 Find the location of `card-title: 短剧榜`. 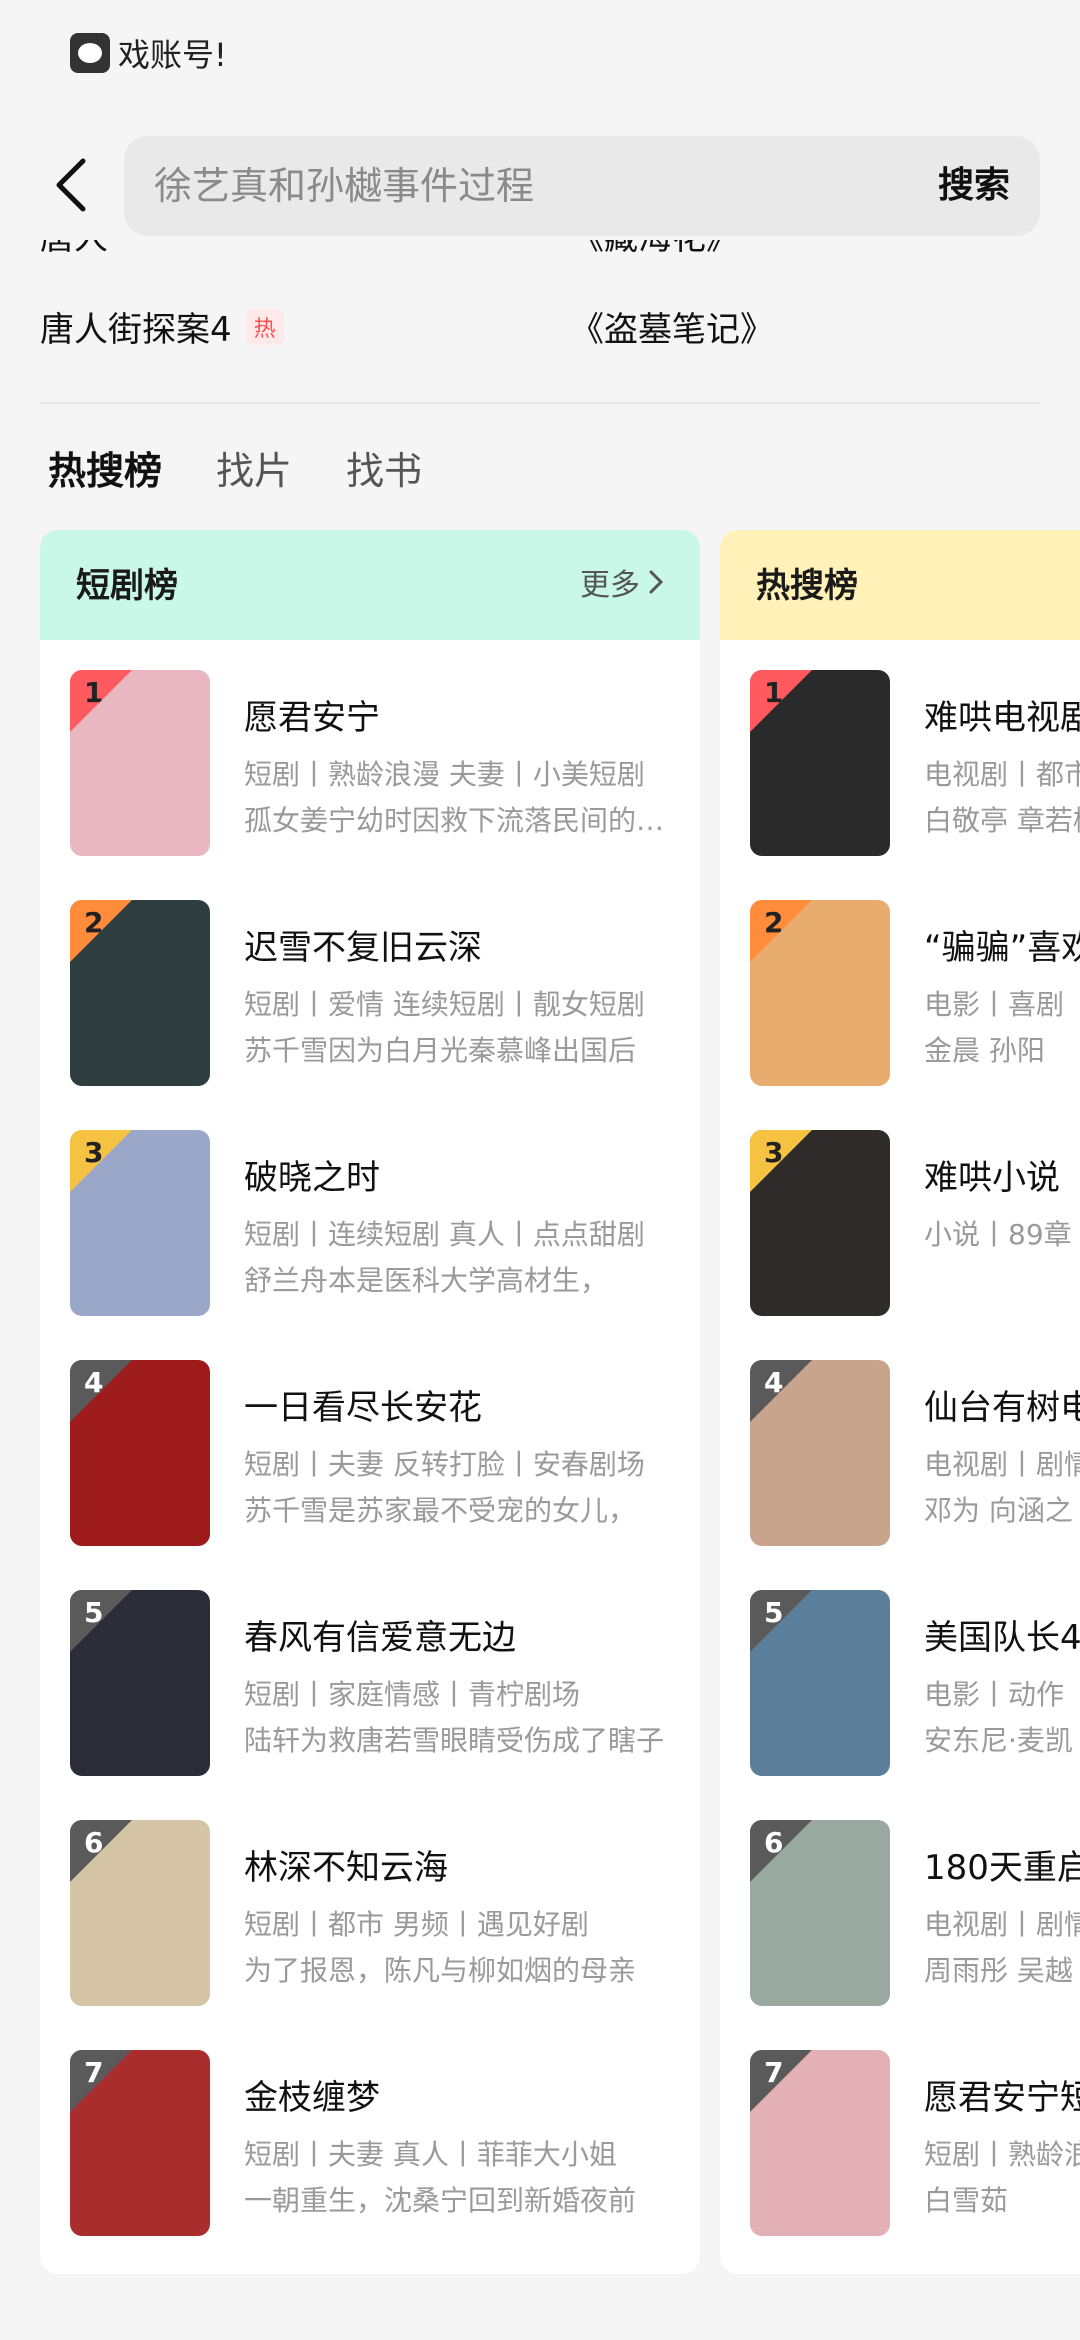

card-title: 短剧榜 is located at coordinates (127, 586).